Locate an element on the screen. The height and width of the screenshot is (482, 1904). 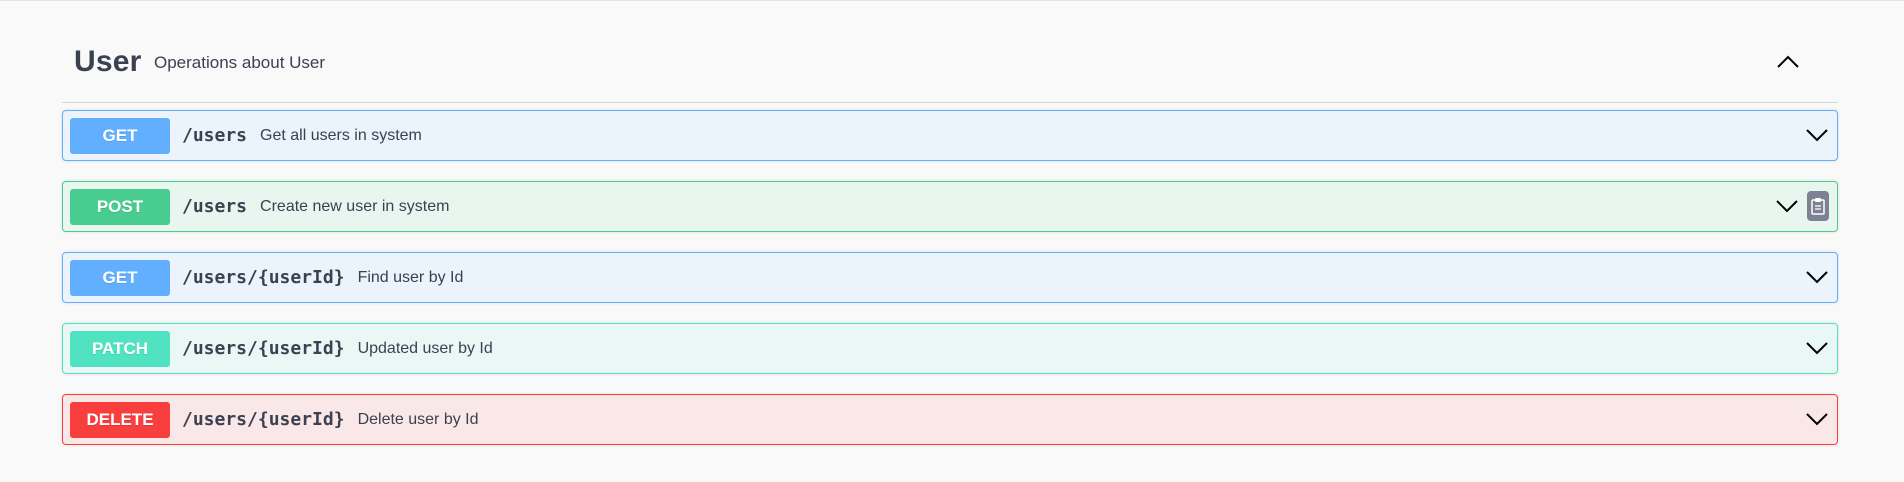
clipboard-icon is located at coordinates (1818, 206).